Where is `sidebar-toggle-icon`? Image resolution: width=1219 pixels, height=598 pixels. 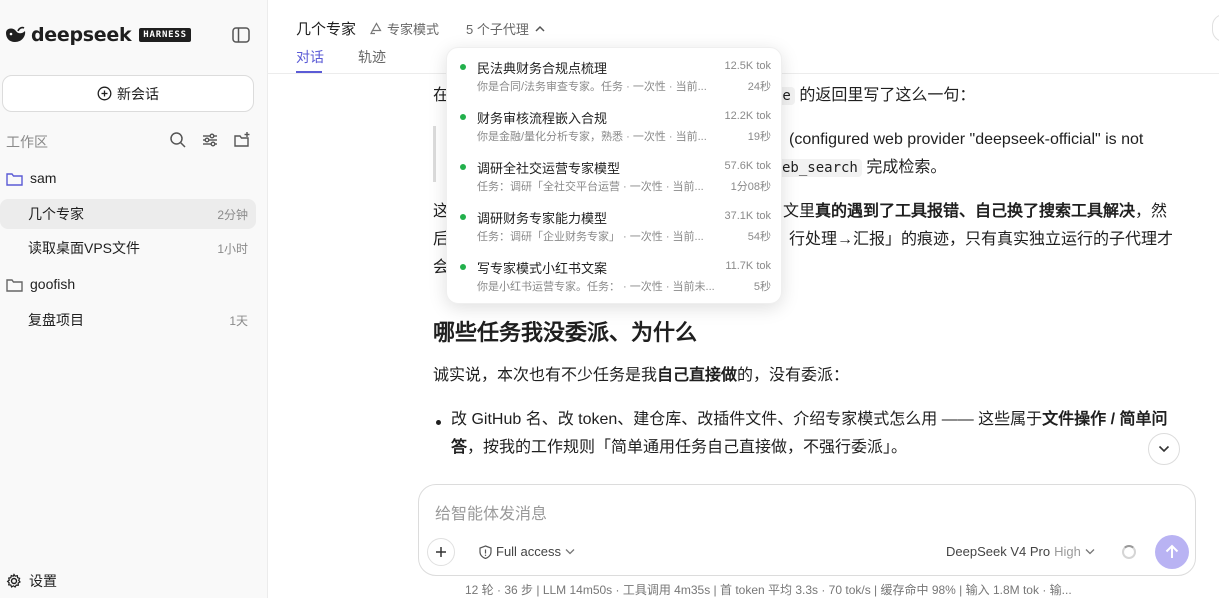
sidebar-toggle-icon is located at coordinates (241, 35).